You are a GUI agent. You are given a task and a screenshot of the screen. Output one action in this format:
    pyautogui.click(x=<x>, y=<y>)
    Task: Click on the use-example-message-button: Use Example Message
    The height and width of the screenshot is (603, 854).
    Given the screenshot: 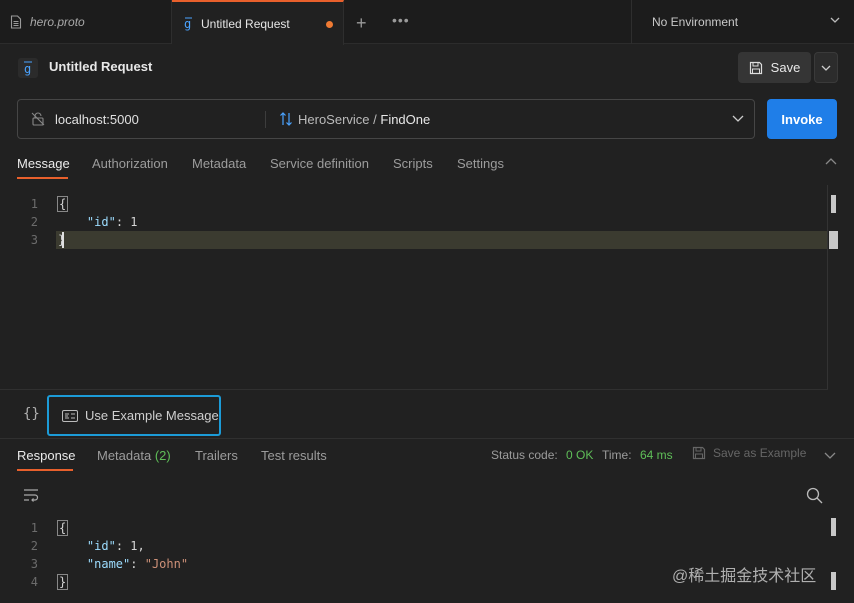 What is the action you would take?
    pyautogui.click(x=134, y=415)
    